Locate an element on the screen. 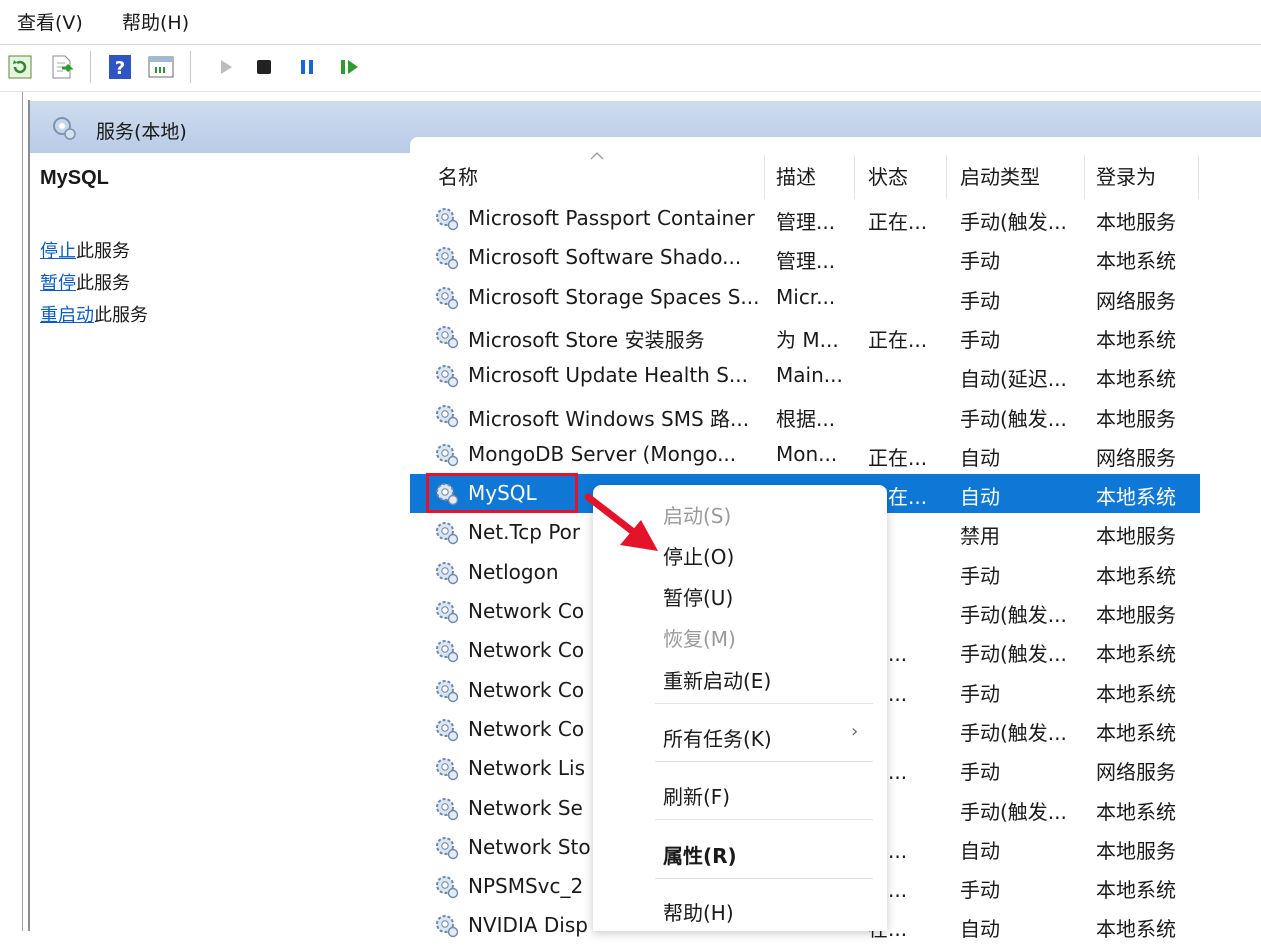 The height and width of the screenshot is (945, 1261). menu-item-restart: 重新启动(E) is located at coordinates (717, 679).